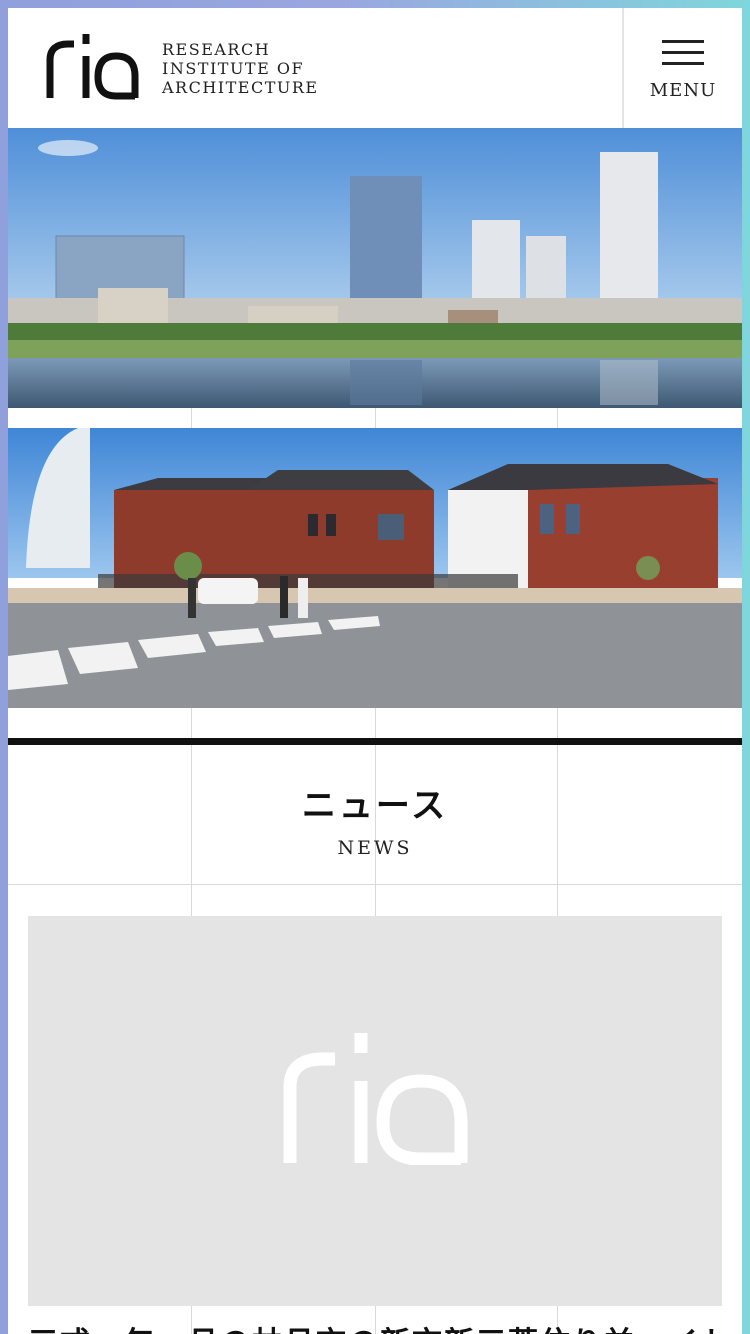 The image size is (750, 1334). I want to click on tagline-line: RESEARCH, so click(216, 49).